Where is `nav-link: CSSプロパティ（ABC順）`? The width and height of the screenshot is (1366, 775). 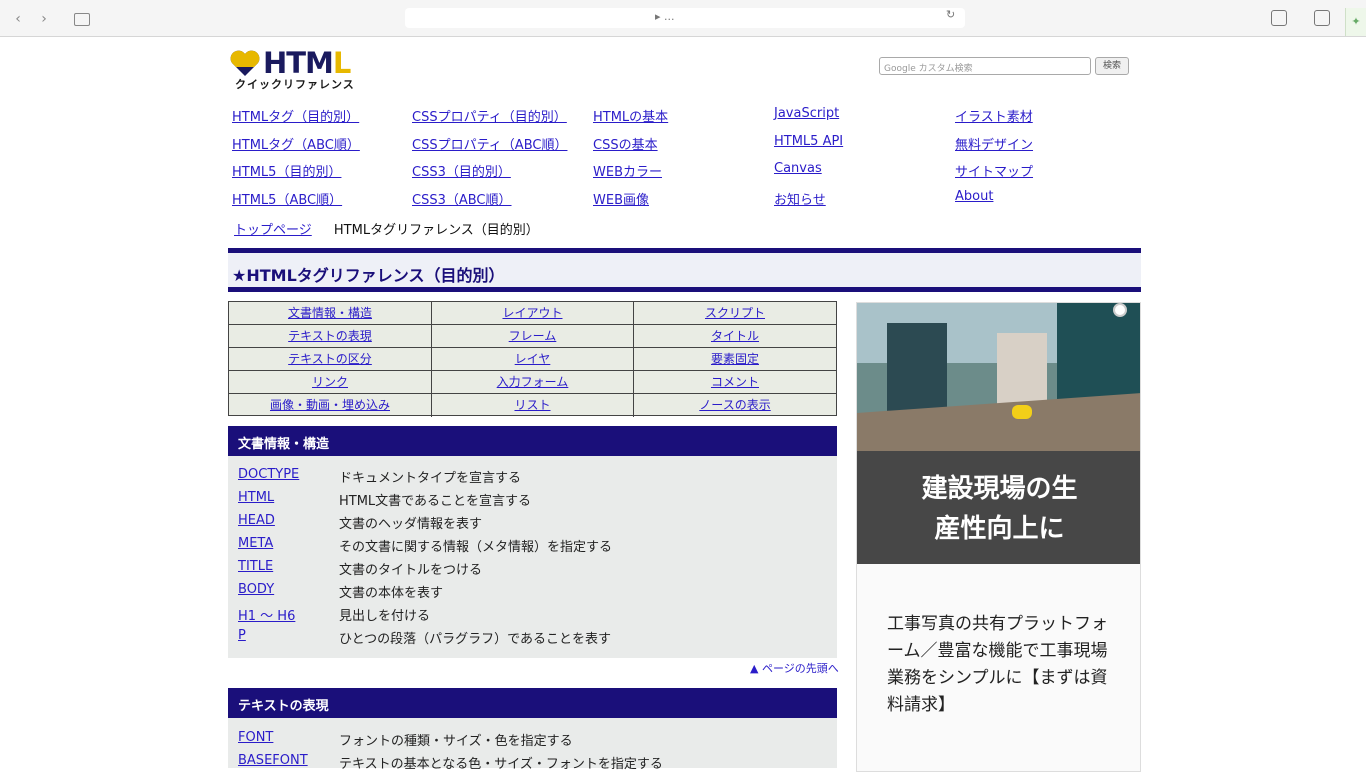 nav-link: CSSプロパティ（ABC順） is located at coordinates (489, 143).